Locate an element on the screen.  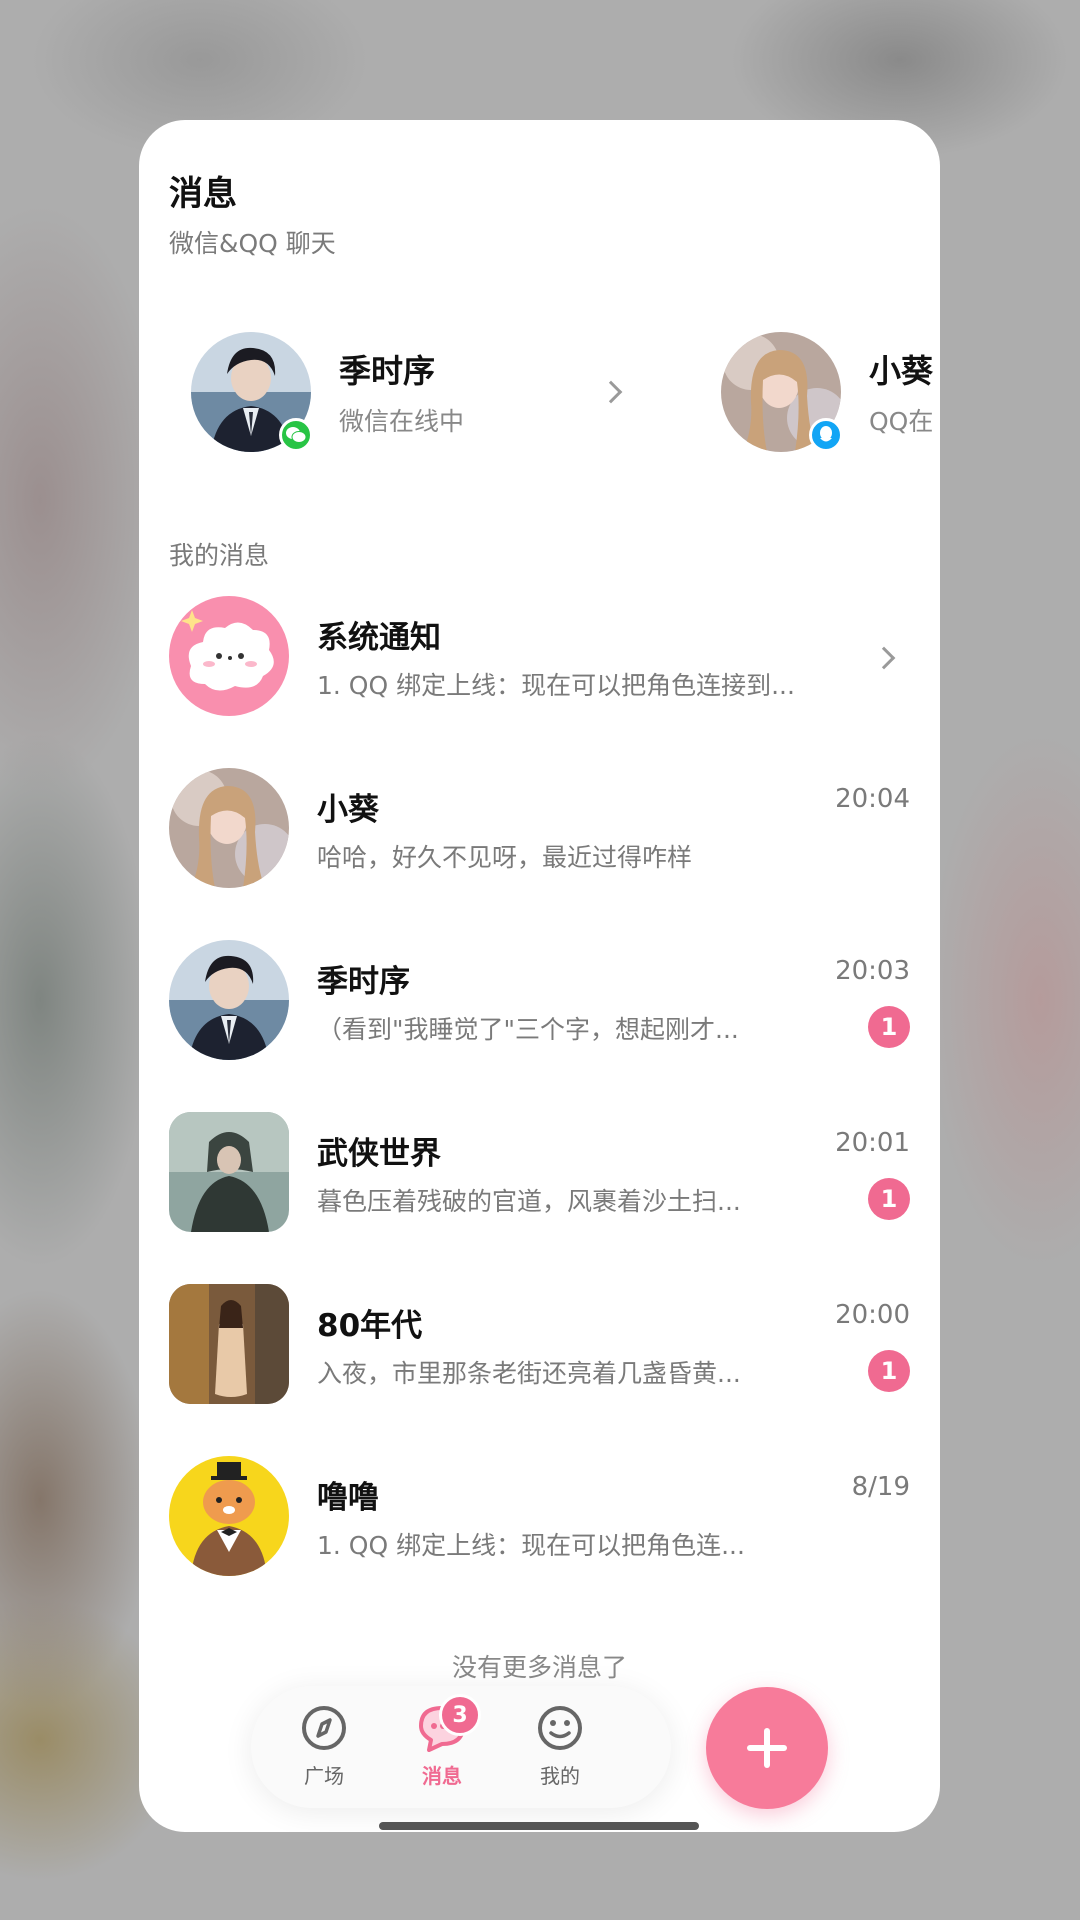
page-title: 消息 is located at coordinates (203, 194).